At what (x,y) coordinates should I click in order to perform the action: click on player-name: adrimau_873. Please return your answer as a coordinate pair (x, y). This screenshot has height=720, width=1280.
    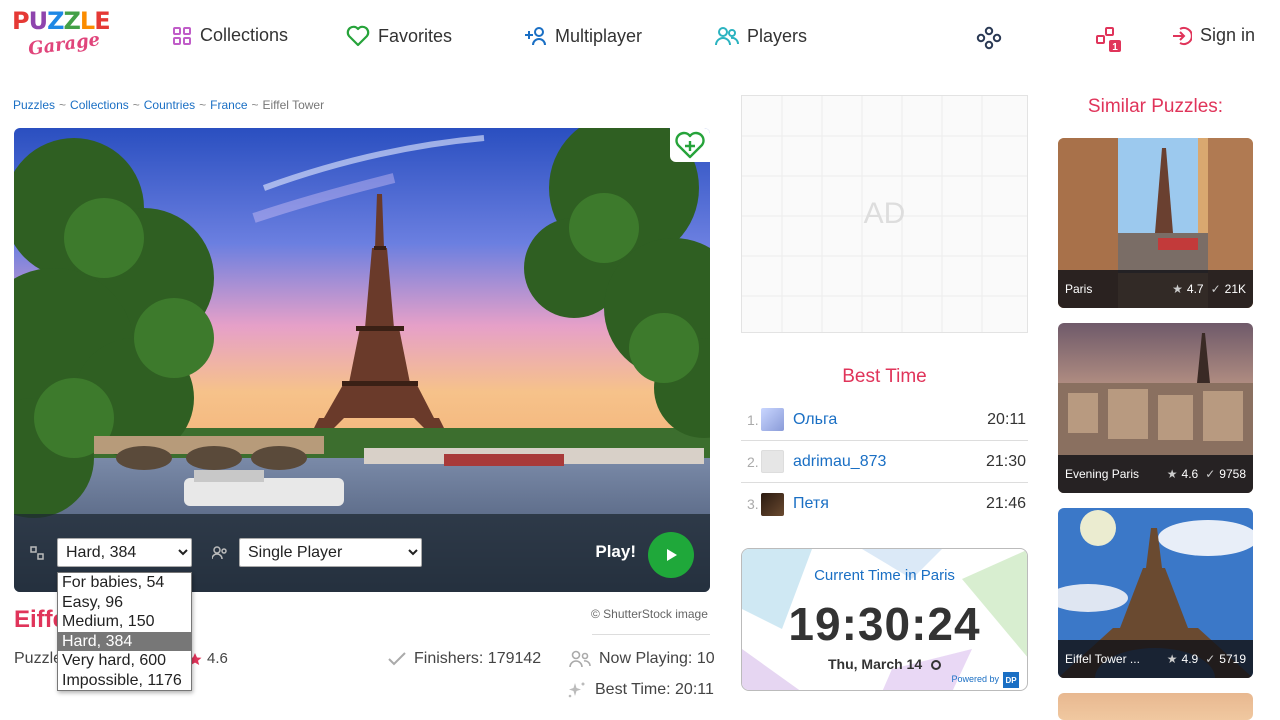
    Looking at the image, I should click on (889, 462).